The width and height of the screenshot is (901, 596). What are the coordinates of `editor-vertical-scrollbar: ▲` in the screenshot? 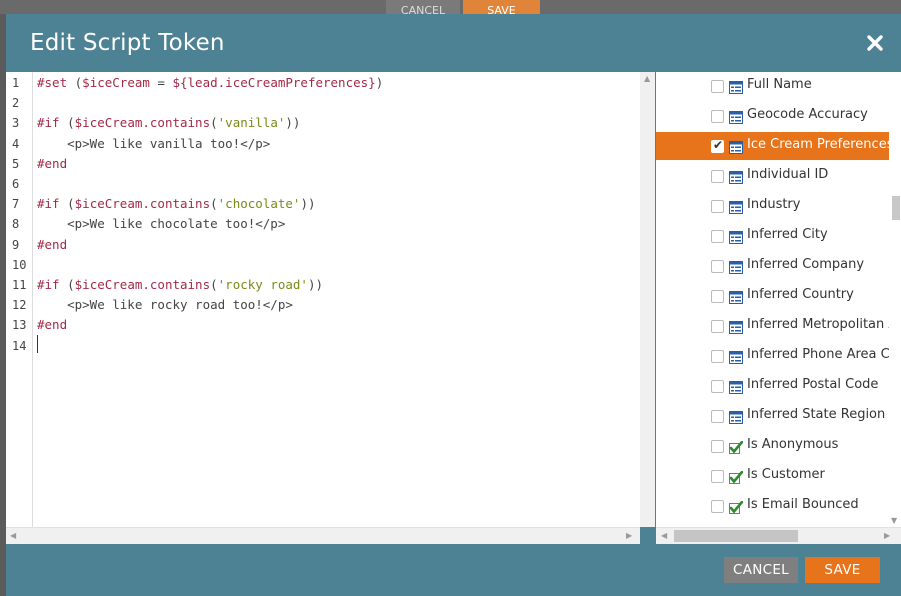 It's located at (647, 299).